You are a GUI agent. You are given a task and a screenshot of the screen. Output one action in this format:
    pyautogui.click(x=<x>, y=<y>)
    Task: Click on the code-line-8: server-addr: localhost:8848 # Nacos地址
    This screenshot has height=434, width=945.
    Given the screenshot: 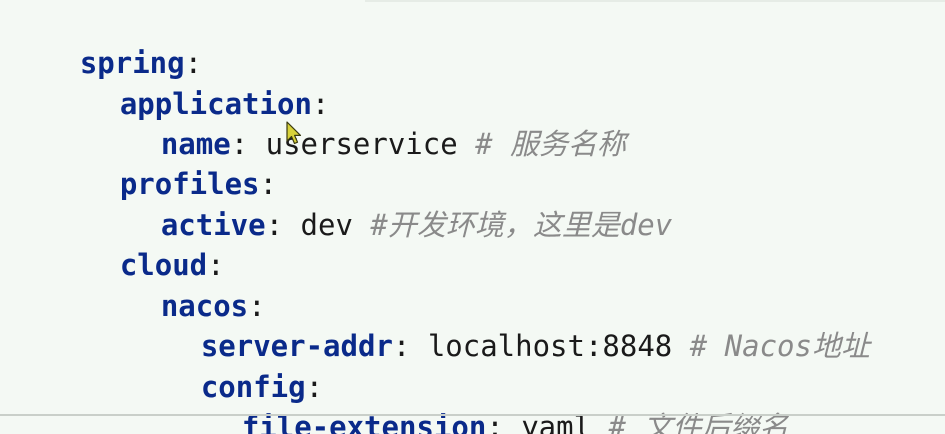 What is the action you would take?
    pyautogui.click(x=500, y=324)
    